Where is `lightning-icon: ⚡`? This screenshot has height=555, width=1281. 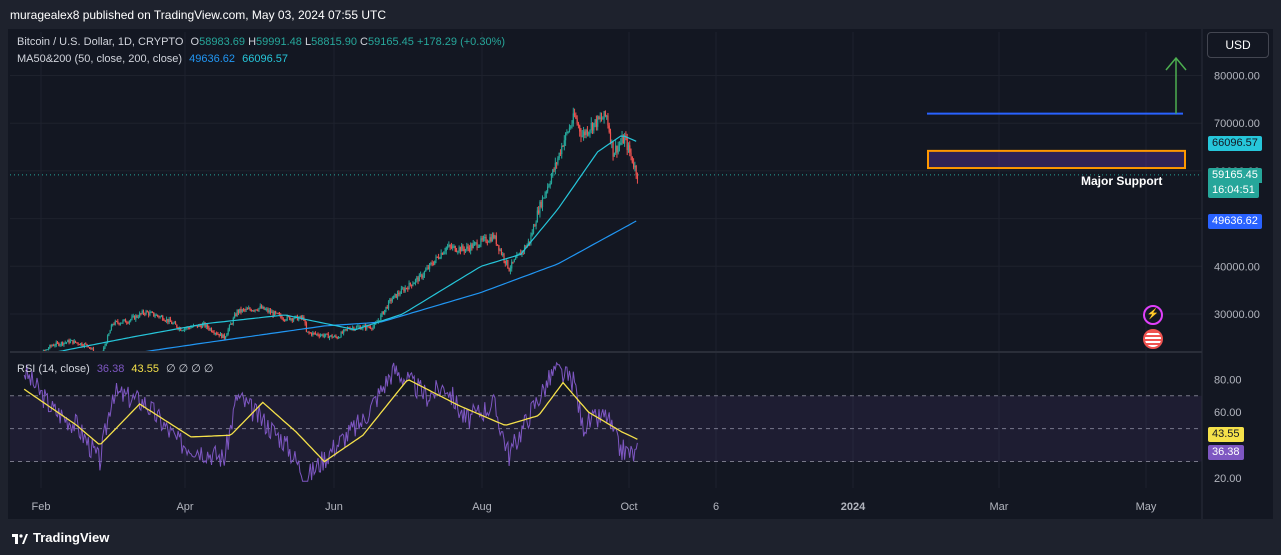
lightning-icon: ⚡ is located at coordinates (1153, 315).